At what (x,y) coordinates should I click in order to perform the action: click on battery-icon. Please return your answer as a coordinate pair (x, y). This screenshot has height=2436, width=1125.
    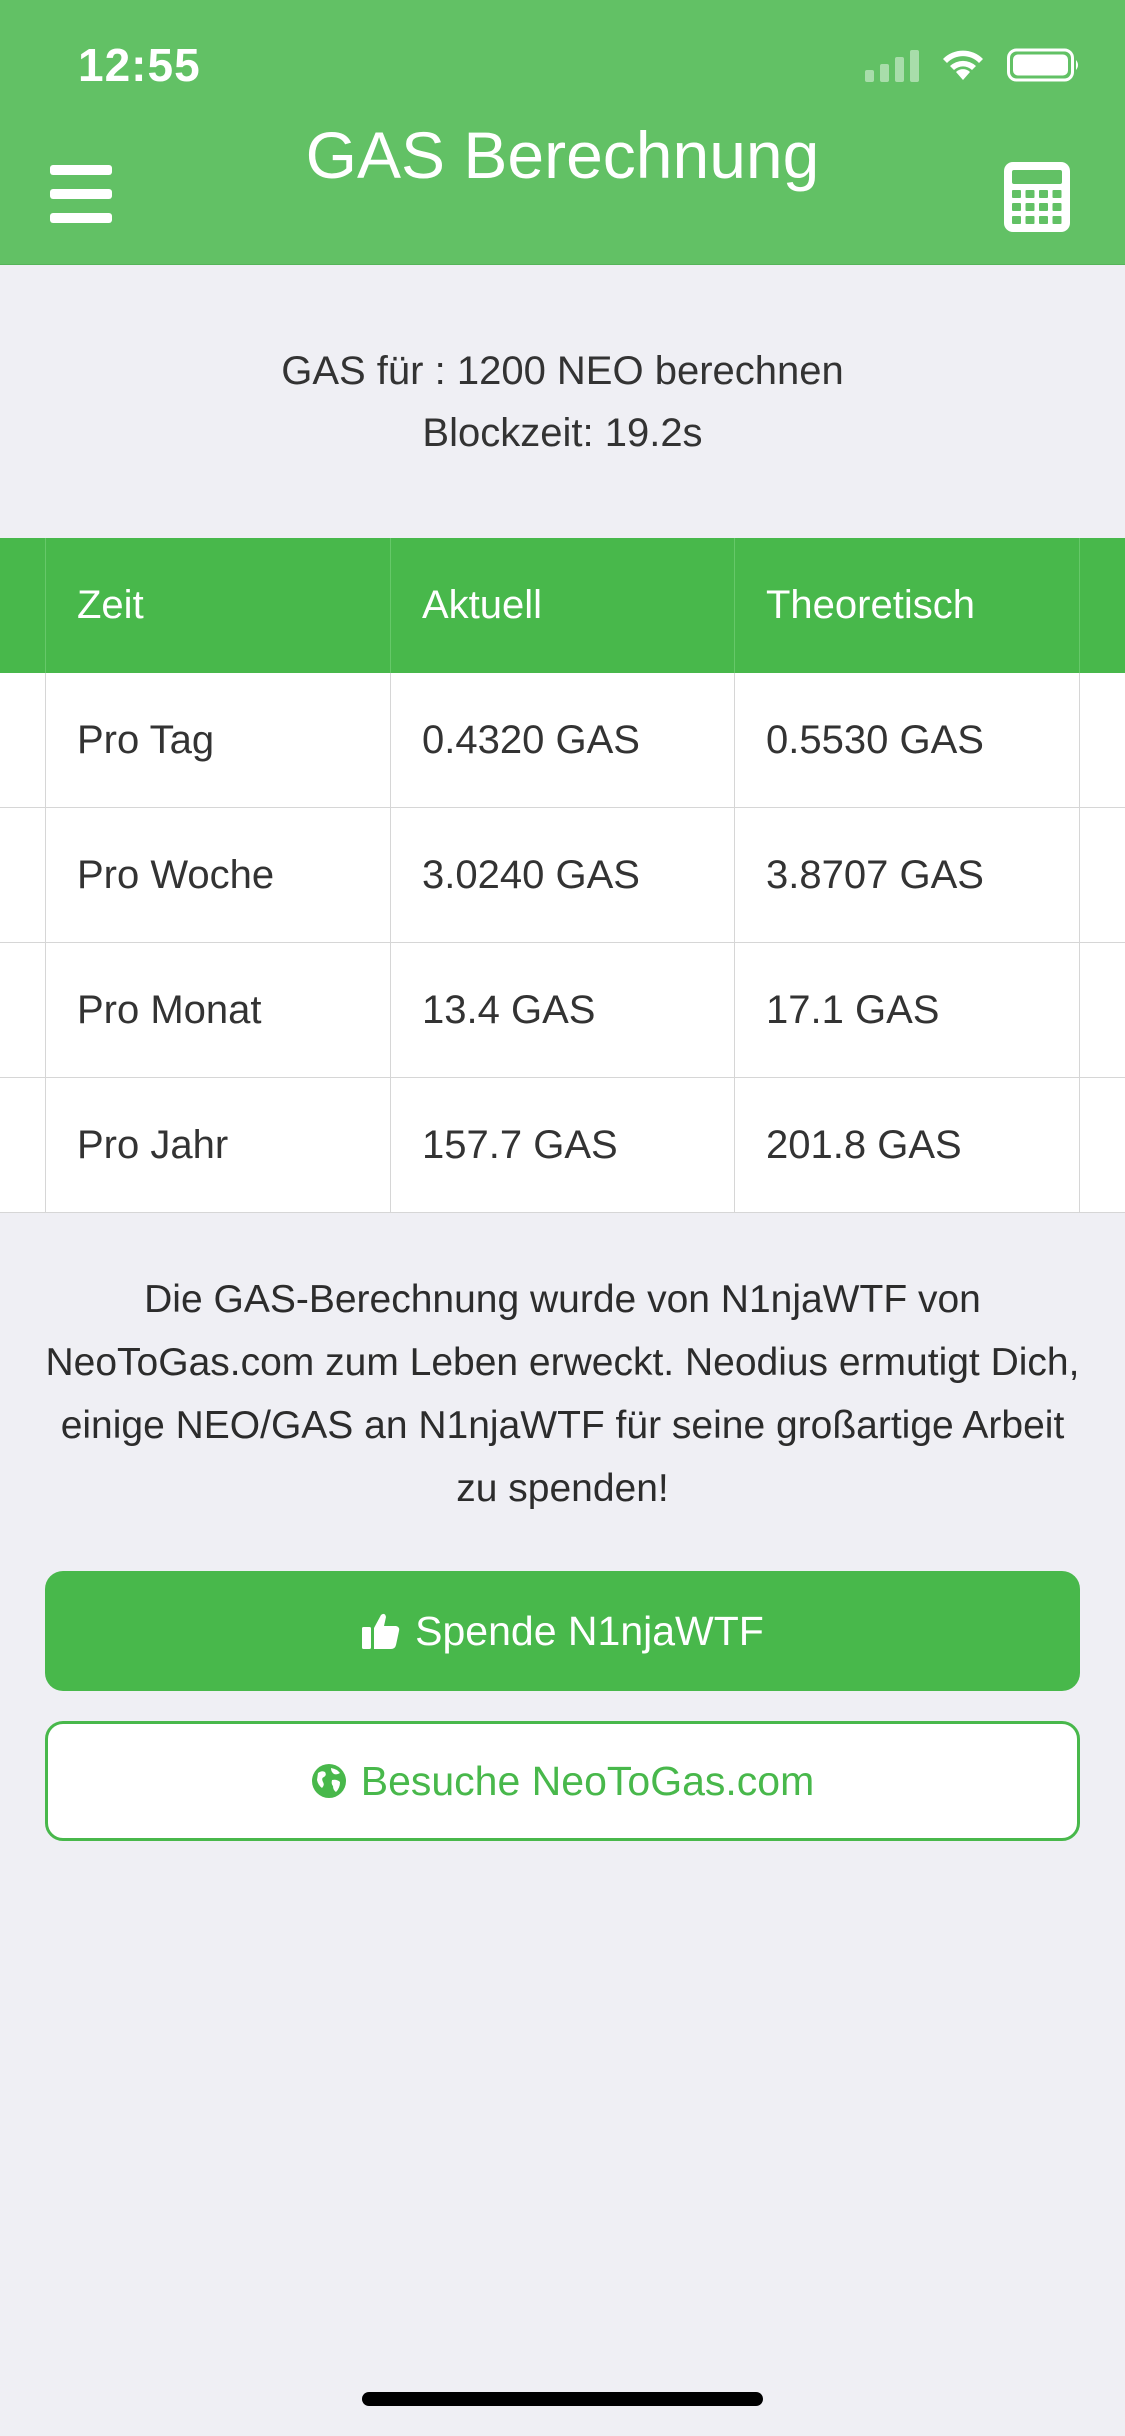
    Looking at the image, I should click on (1042, 65).